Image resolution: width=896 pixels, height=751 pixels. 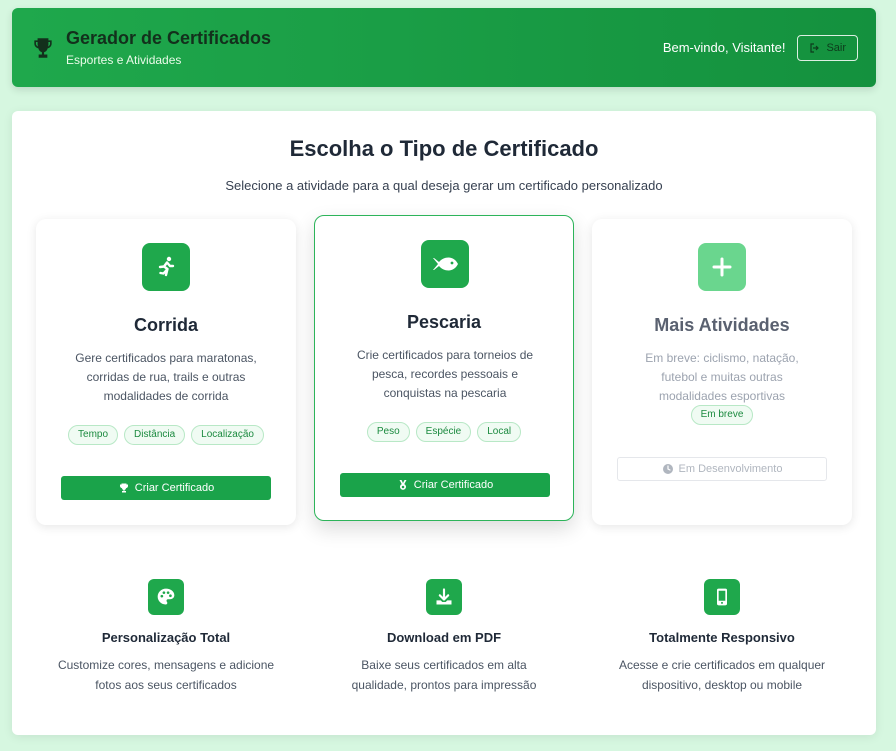 I want to click on tag: Espécie, so click(x=443, y=432).